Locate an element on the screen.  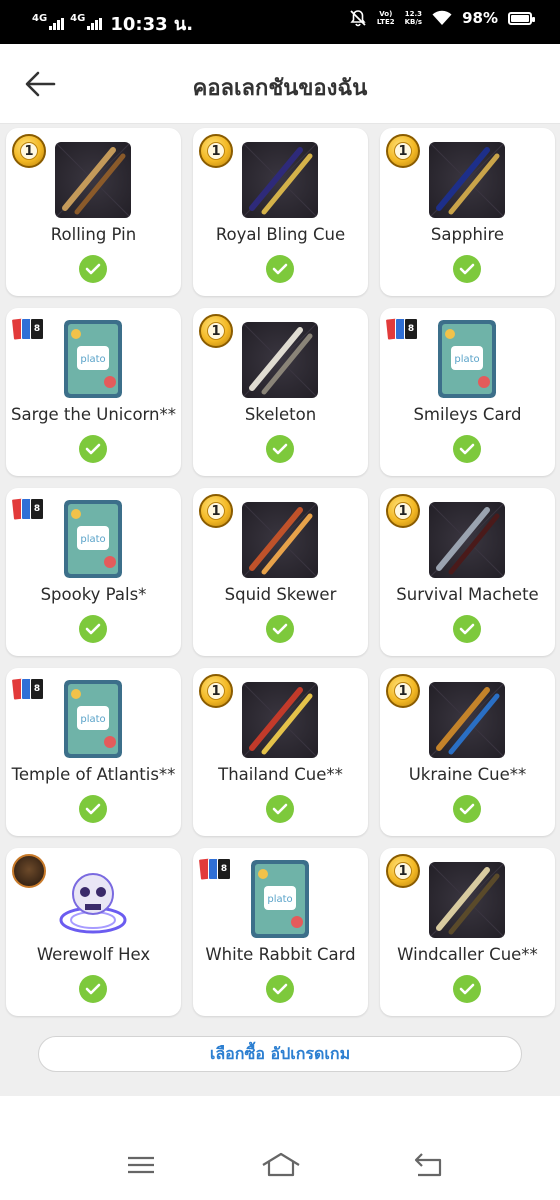
item-name: Sarge the Unicorn** is located at coordinates (93, 414).